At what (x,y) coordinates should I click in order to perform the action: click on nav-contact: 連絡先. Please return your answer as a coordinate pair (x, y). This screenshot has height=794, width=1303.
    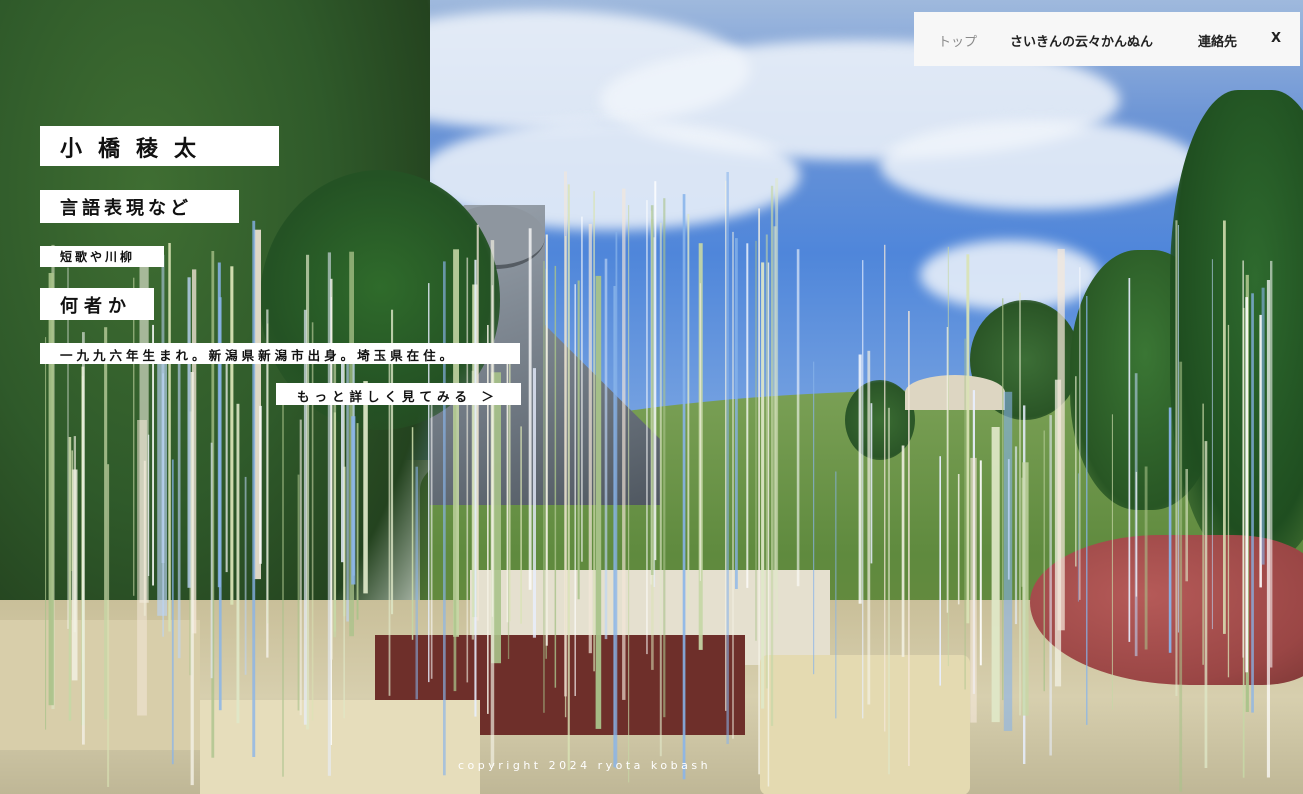
    Looking at the image, I should click on (1217, 40).